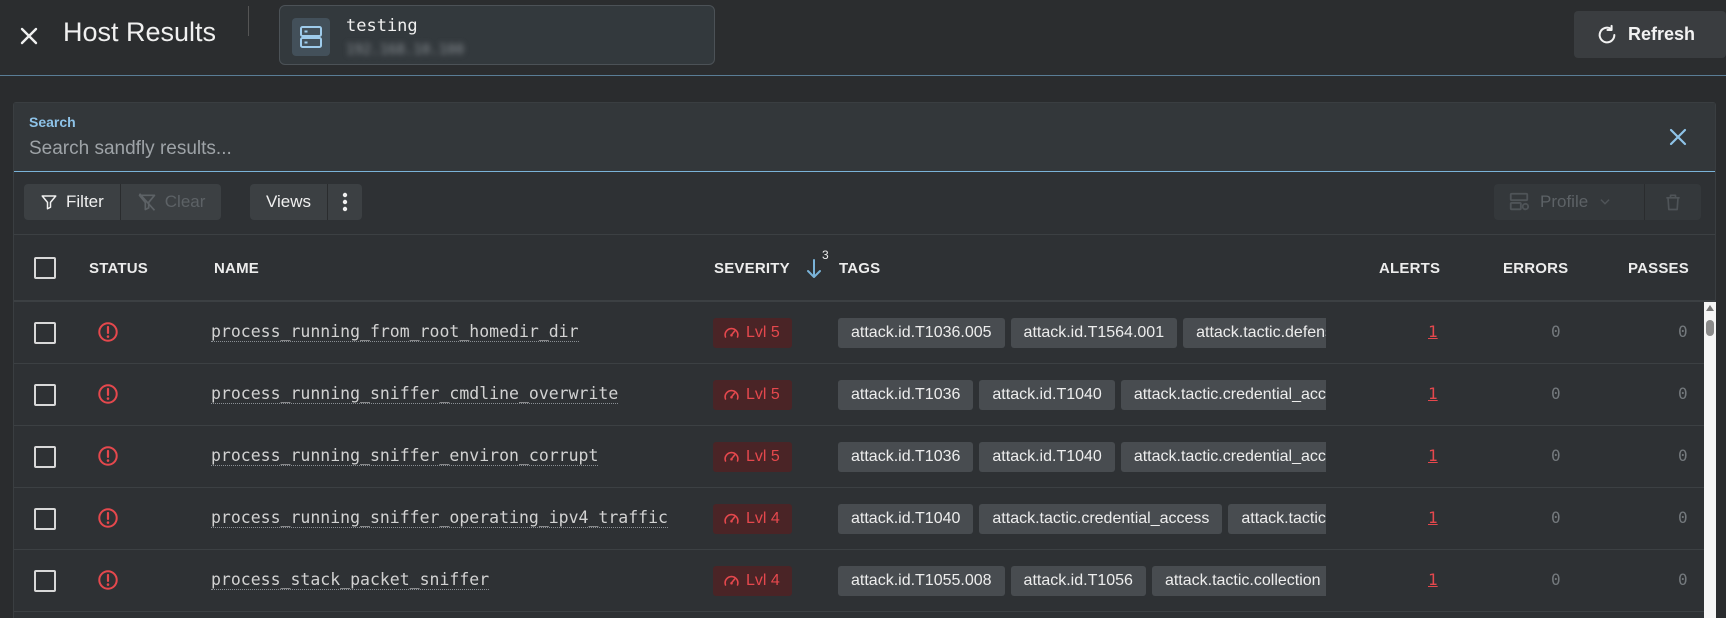  I want to click on tag-chip: attack.id.T1056, so click(1078, 581).